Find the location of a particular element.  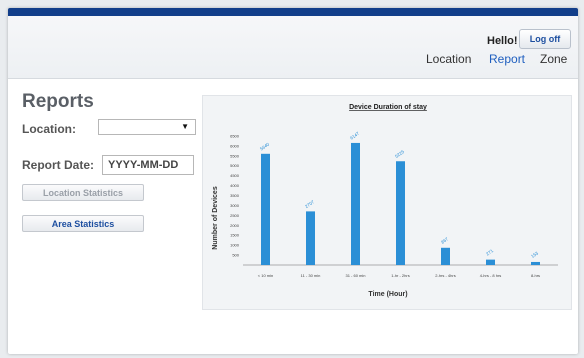

nav-report: Report is located at coordinates (507, 59).